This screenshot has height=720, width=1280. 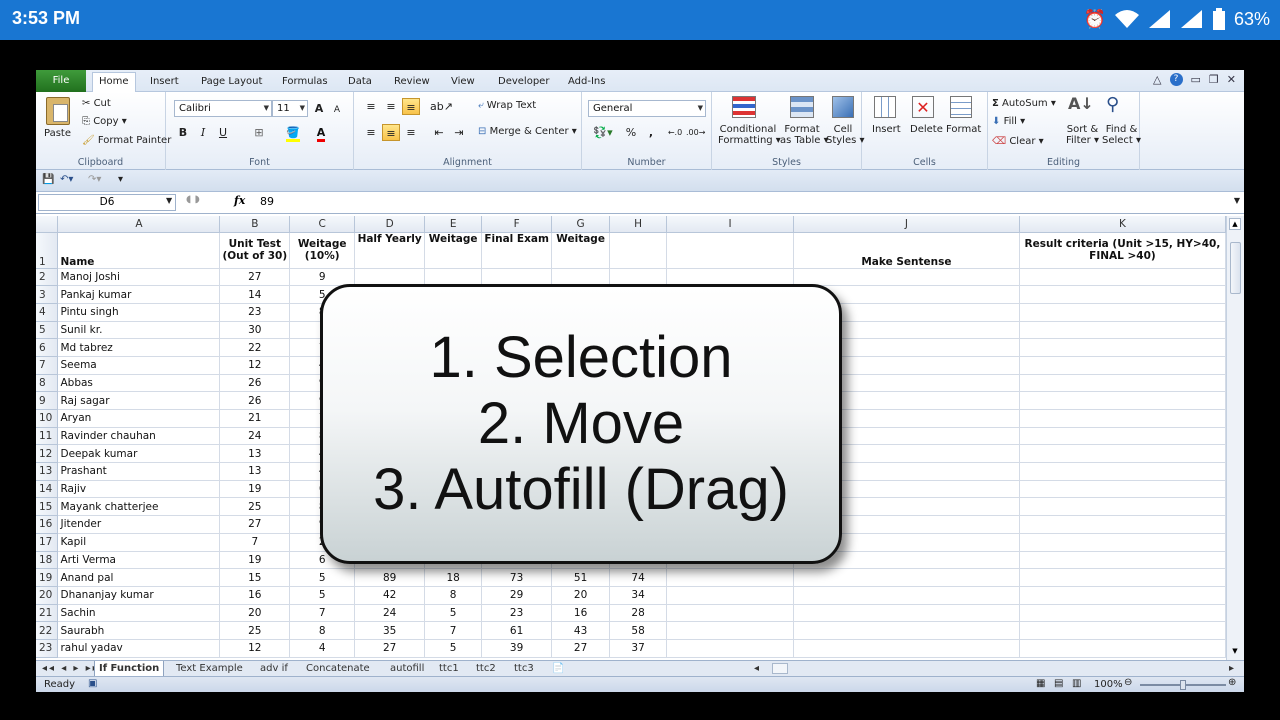 What do you see at coordinates (47, 294) in the screenshot?
I see `row-header: 3` at bounding box center [47, 294].